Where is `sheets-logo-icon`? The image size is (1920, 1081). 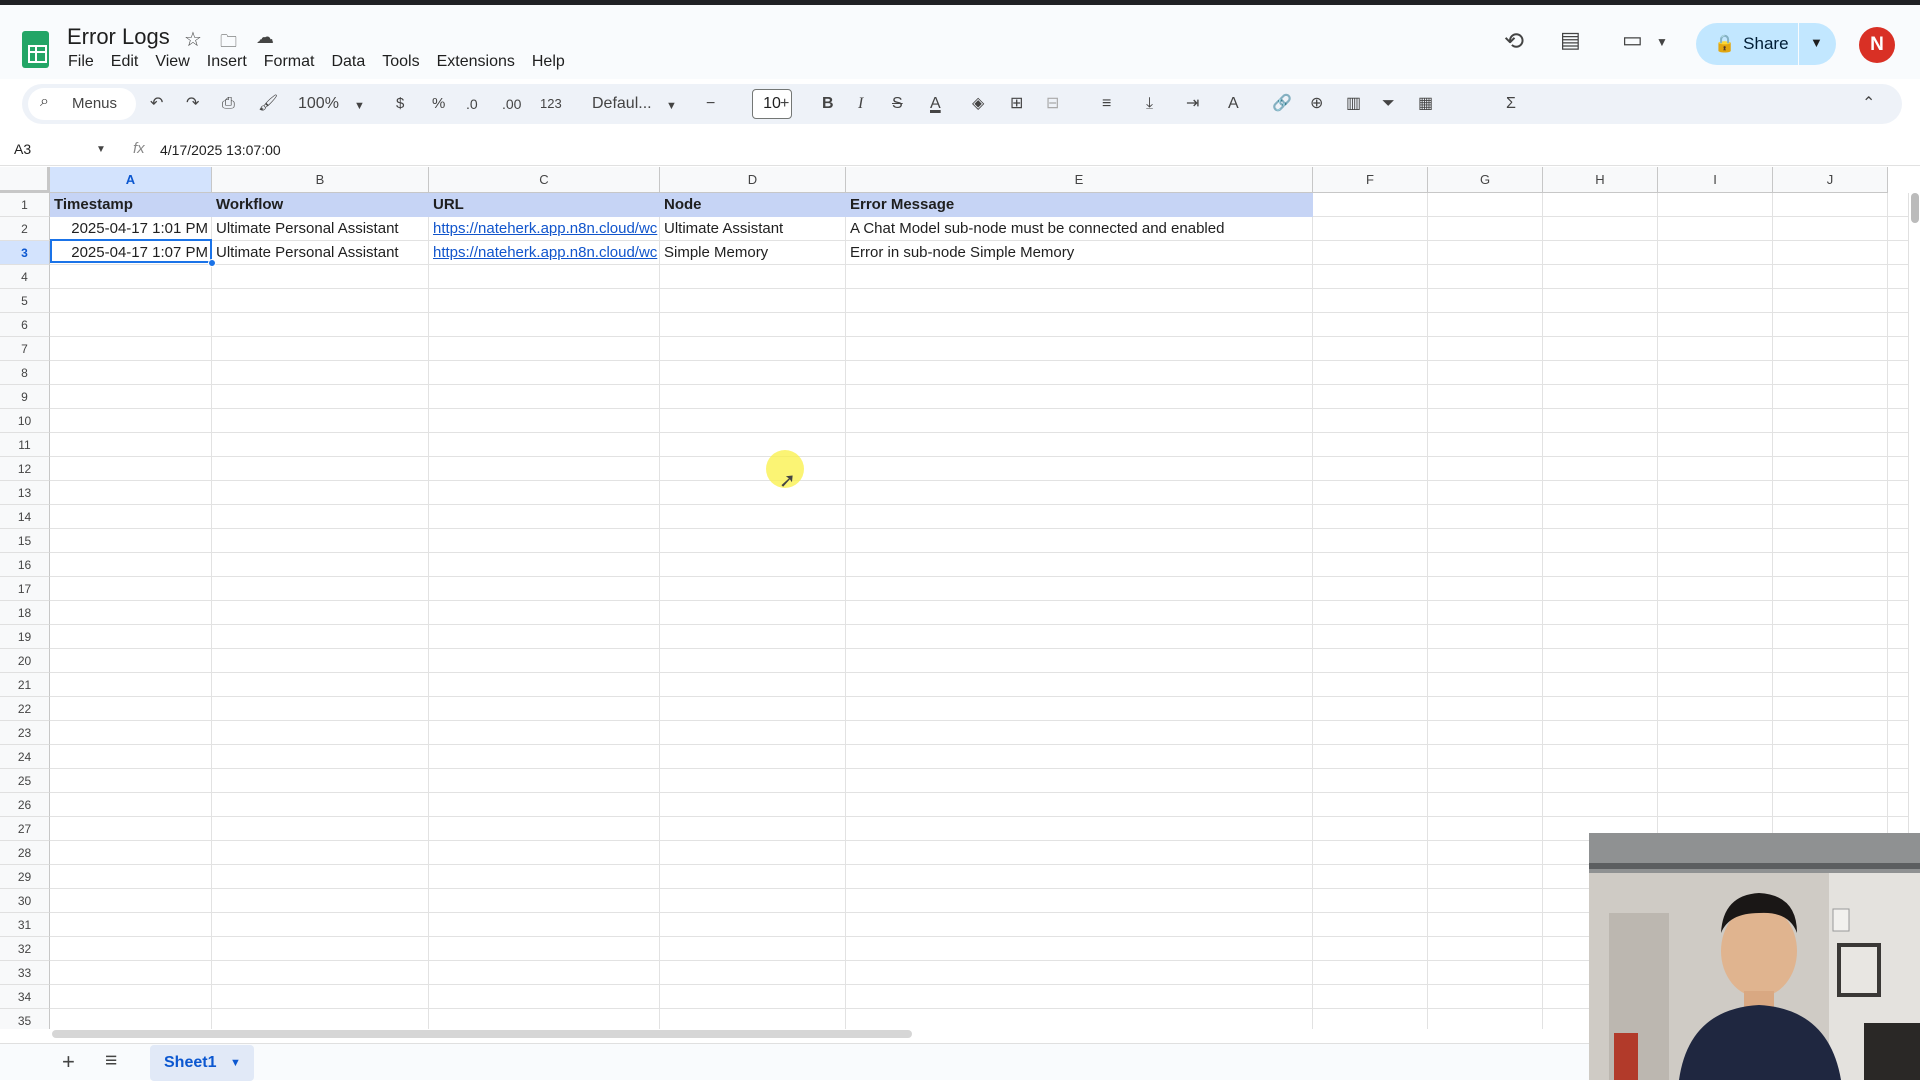
sheets-logo-icon is located at coordinates (35, 49).